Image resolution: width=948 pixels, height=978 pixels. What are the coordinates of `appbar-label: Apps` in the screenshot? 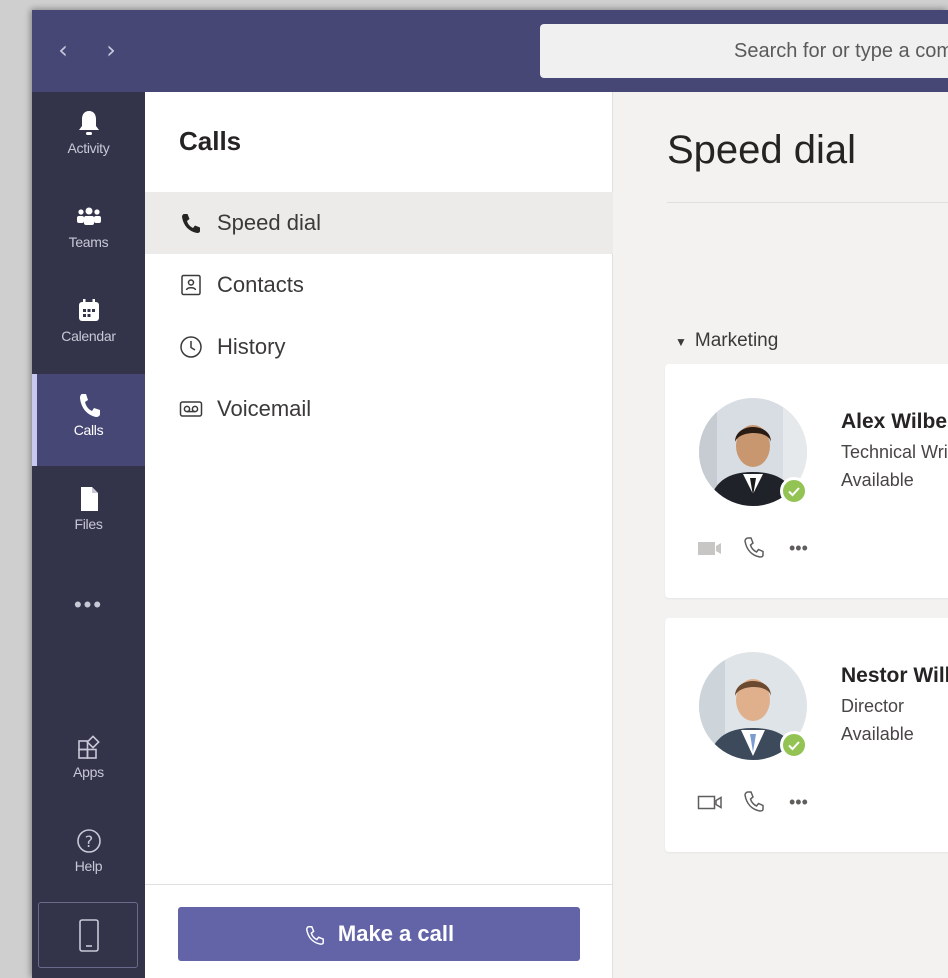 It's located at (88, 772).